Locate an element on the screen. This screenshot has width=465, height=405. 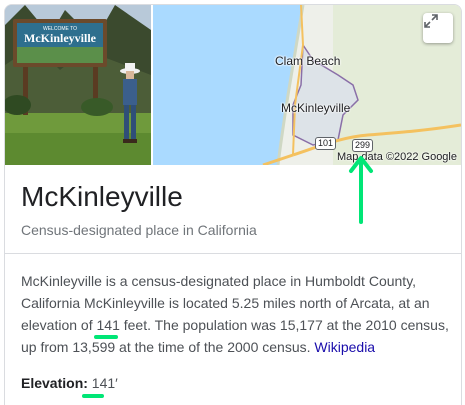
map-label-clam-beach: Clam Beach is located at coordinates (308, 61).